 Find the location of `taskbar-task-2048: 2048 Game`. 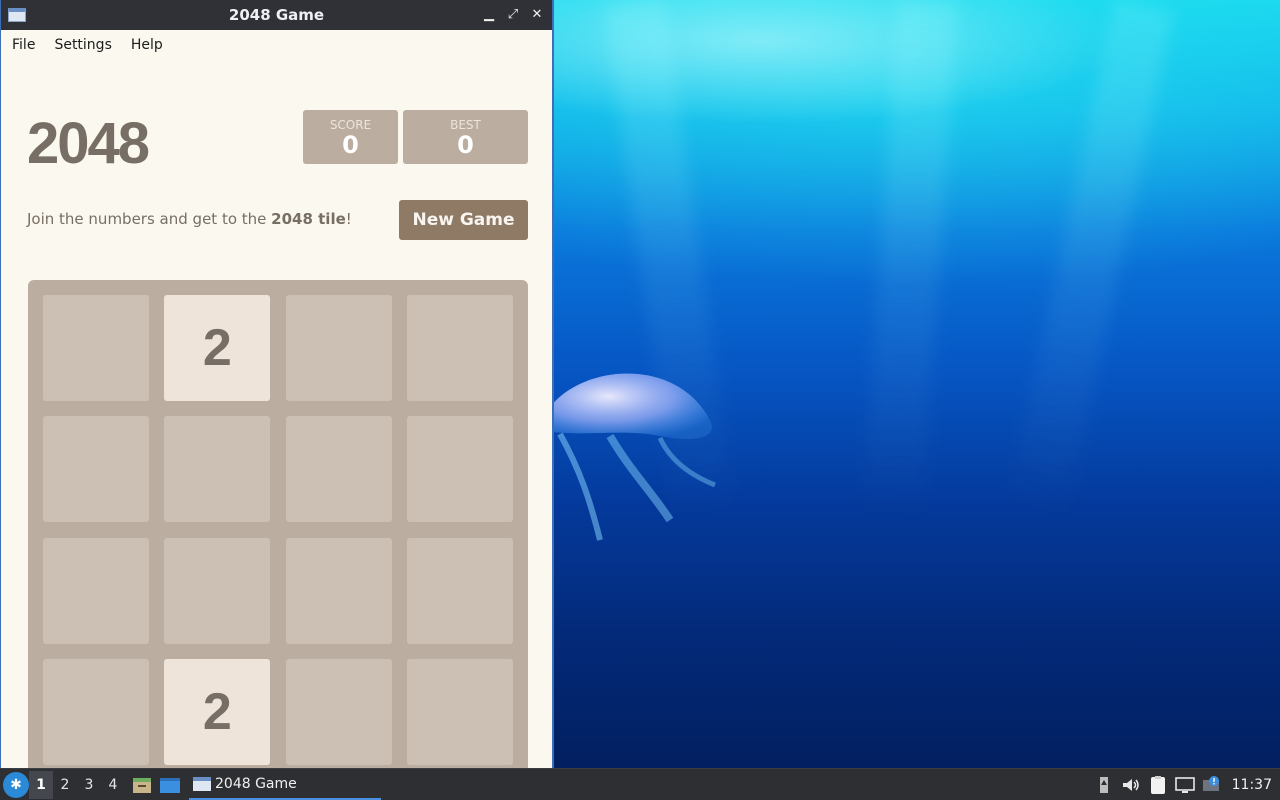

taskbar-task-2048: 2048 Game is located at coordinates (285, 785).